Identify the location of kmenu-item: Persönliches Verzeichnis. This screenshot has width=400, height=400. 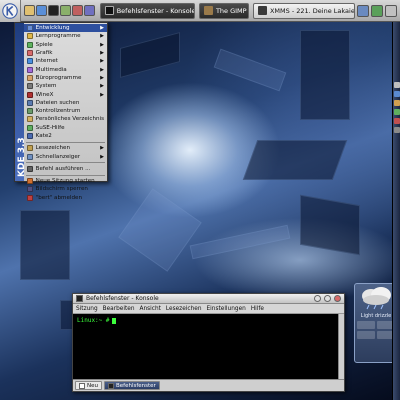
(65, 119).